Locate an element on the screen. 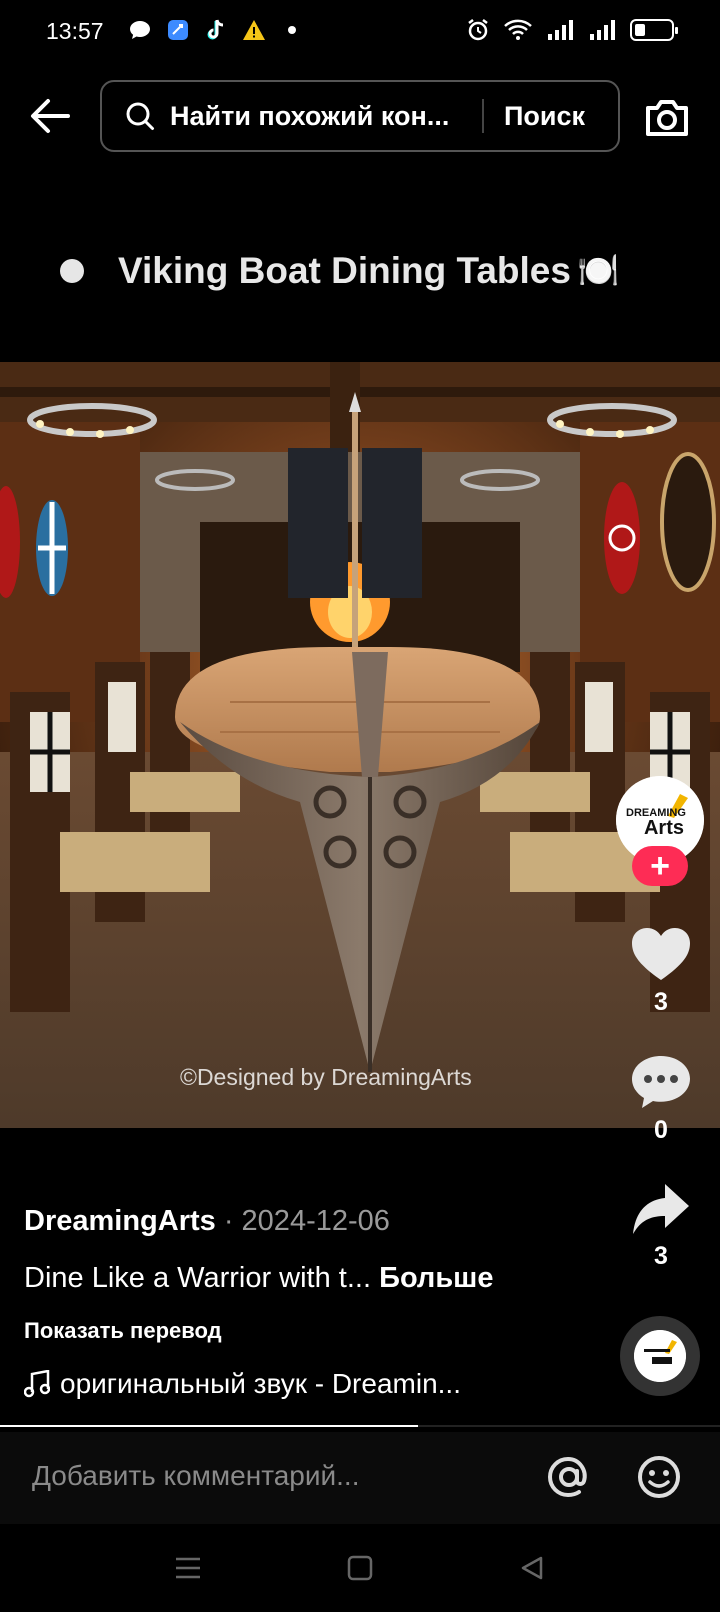 Image resolution: width=720 pixels, height=1612 pixels. nav-back-button is located at coordinates (532, 1568).